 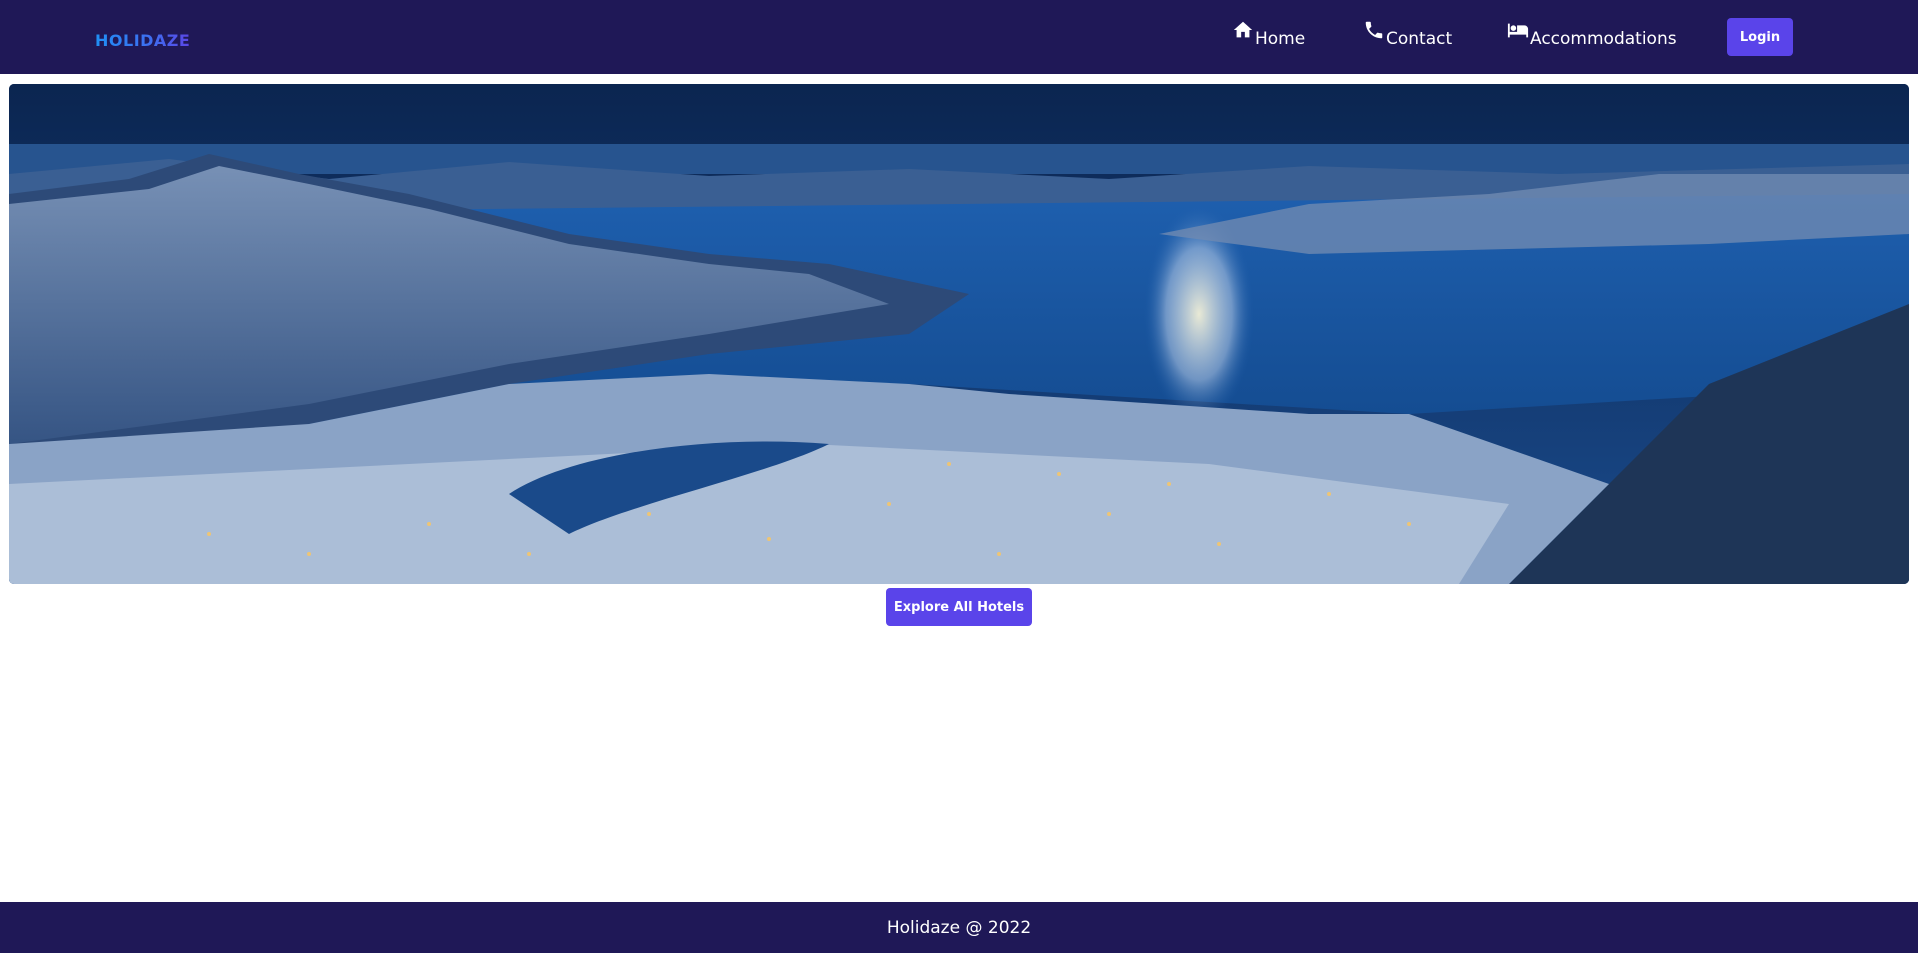 What do you see at coordinates (1419, 39) in the screenshot?
I see `nav-contact-label: Contact` at bounding box center [1419, 39].